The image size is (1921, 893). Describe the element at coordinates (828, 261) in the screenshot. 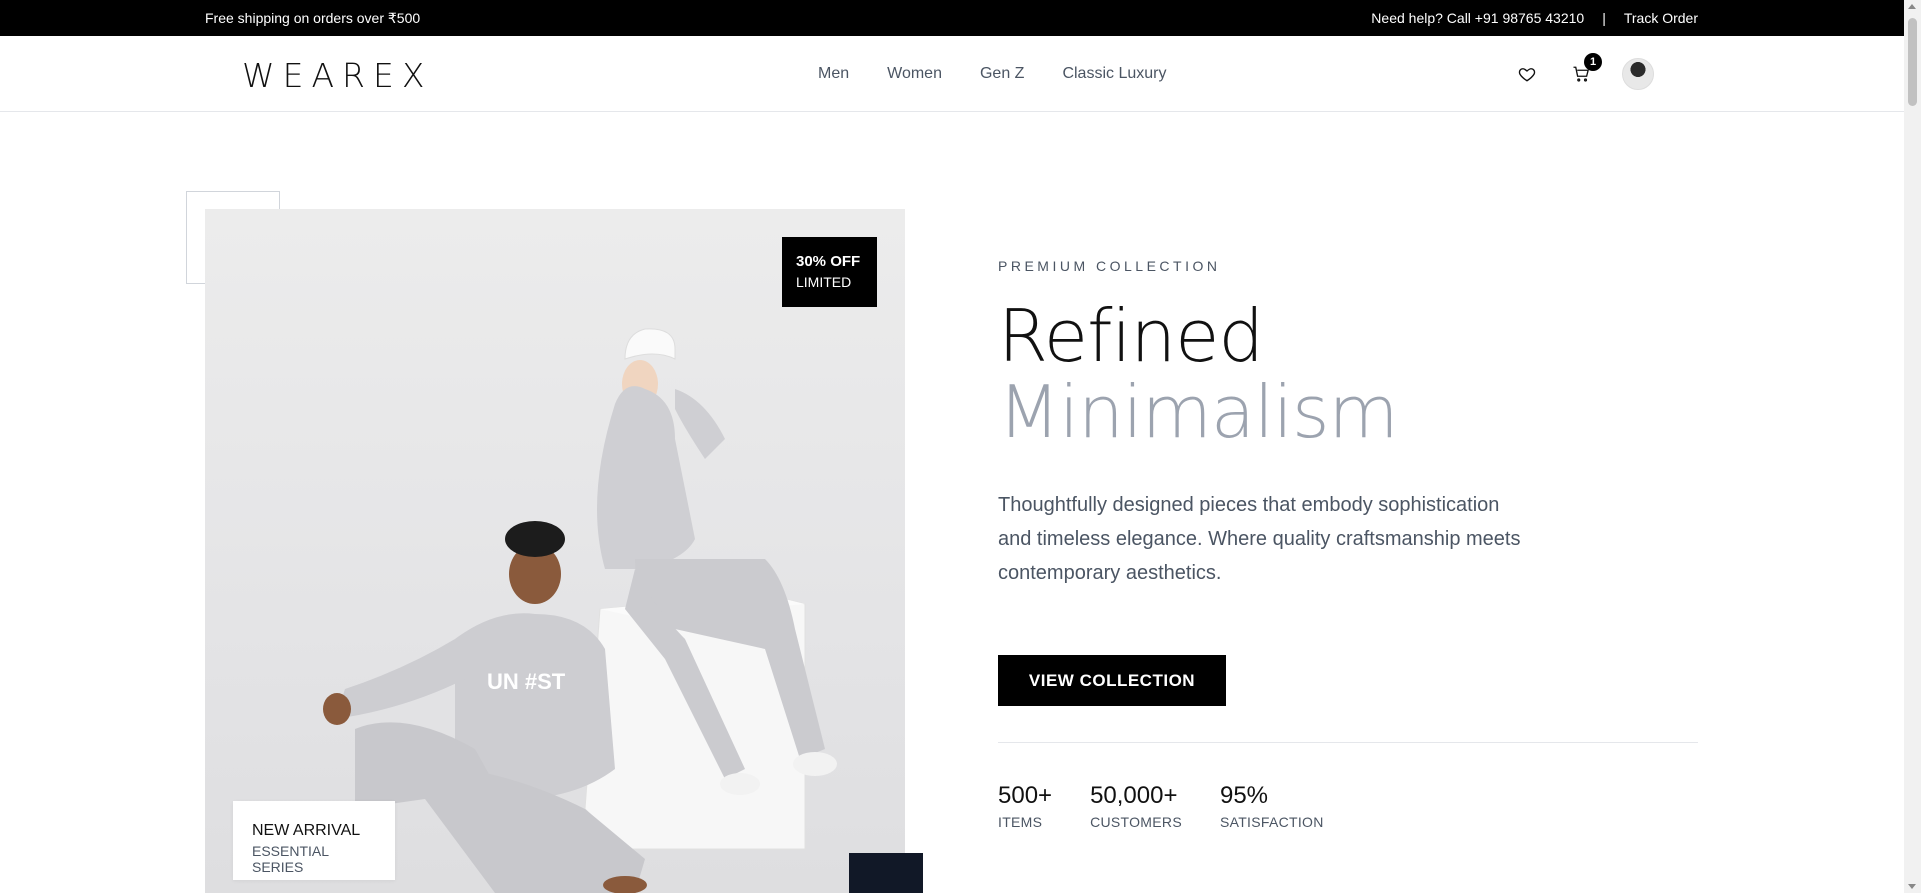

I see `discount-percent: 30% OFF` at that location.